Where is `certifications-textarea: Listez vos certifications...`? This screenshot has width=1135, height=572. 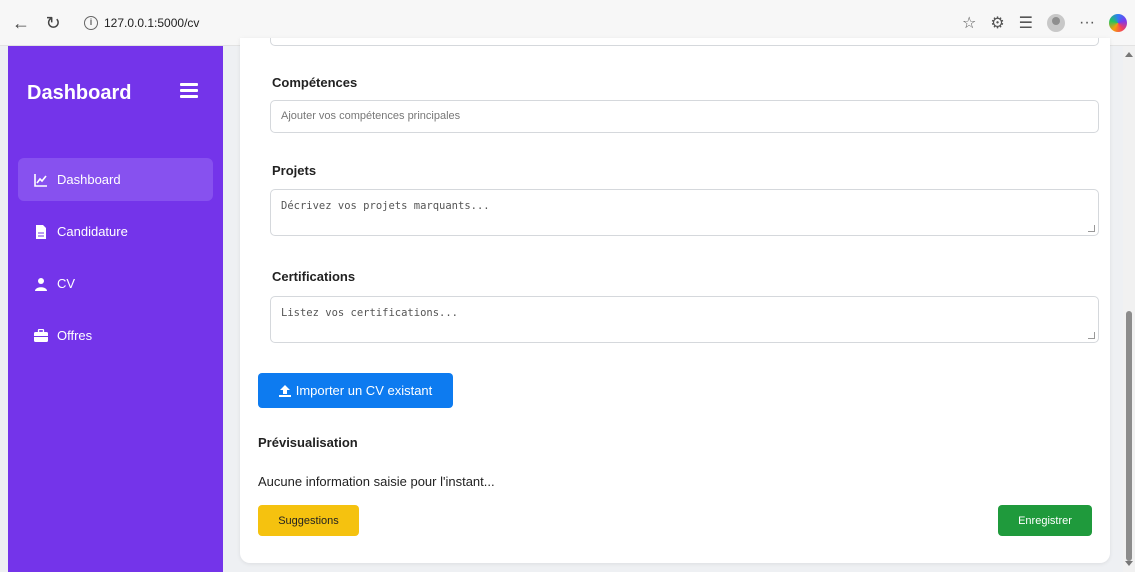 certifications-textarea: Listez vos certifications... is located at coordinates (684, 319).